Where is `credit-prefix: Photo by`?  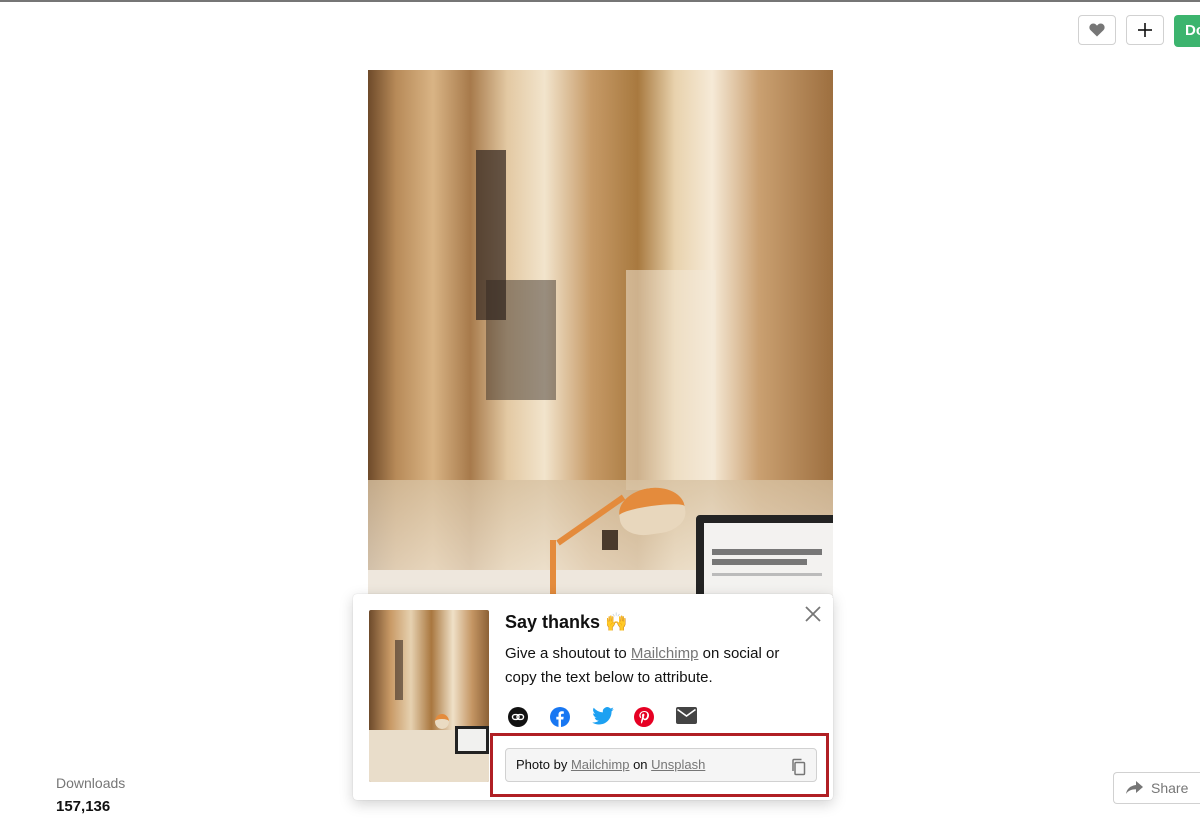
credit-prefix: Photo by is located at coordinates (543, 764).